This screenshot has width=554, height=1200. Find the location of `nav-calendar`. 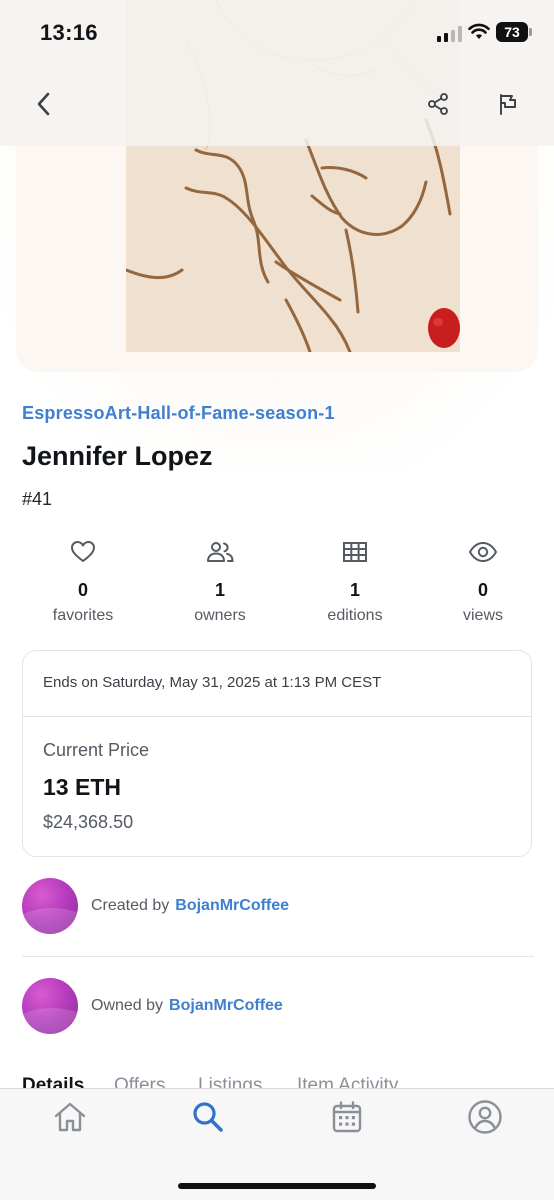

nav-calendar is located at coordinates (347, 1117).